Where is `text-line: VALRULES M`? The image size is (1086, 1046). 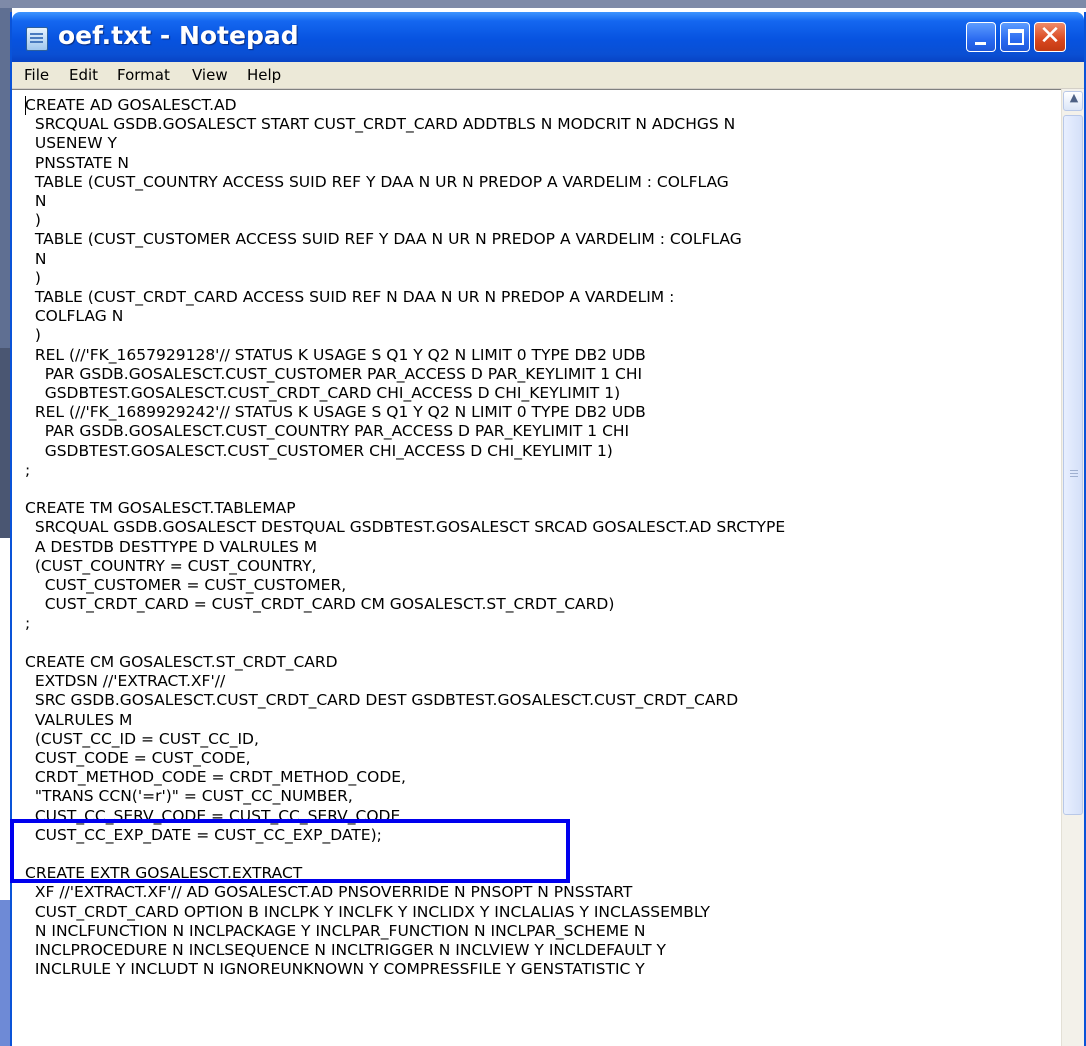
text-line: VALRULES M is located at coordinates (79, 719).